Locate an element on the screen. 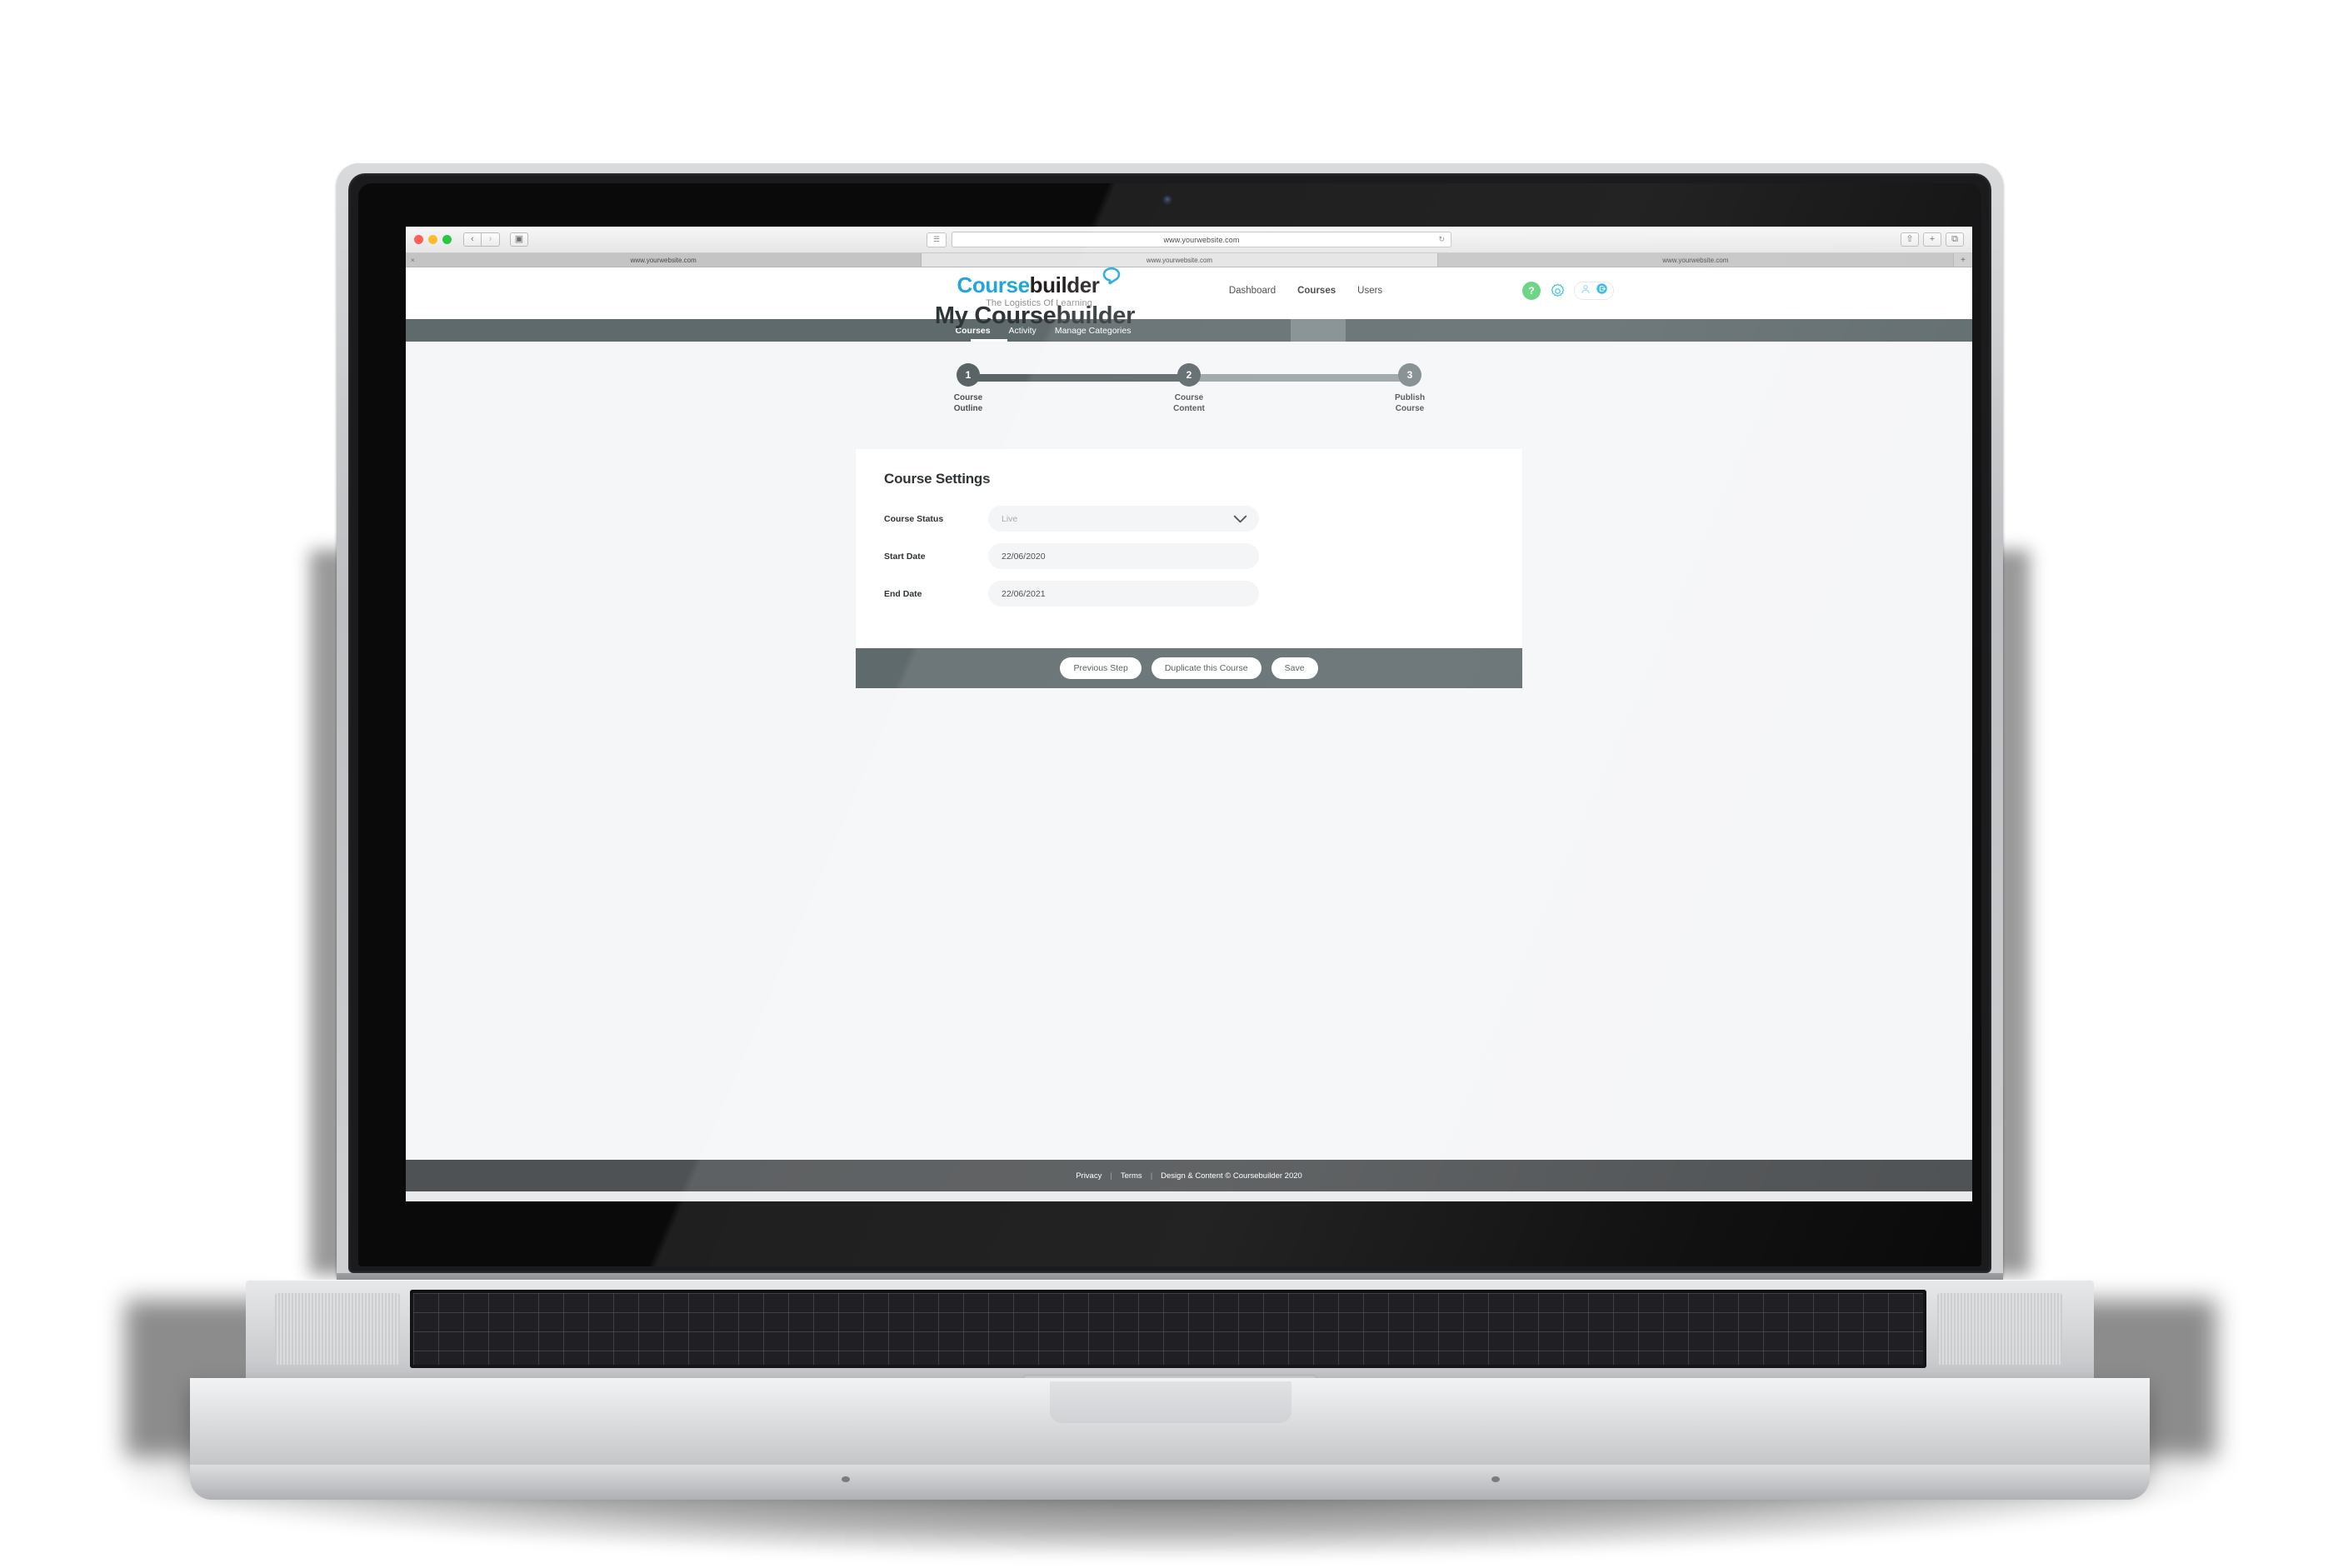 The height and width of the screenshot is (1568, 2333). show-tabs-icon: ⧉ is located at coordinates (1955, 239).